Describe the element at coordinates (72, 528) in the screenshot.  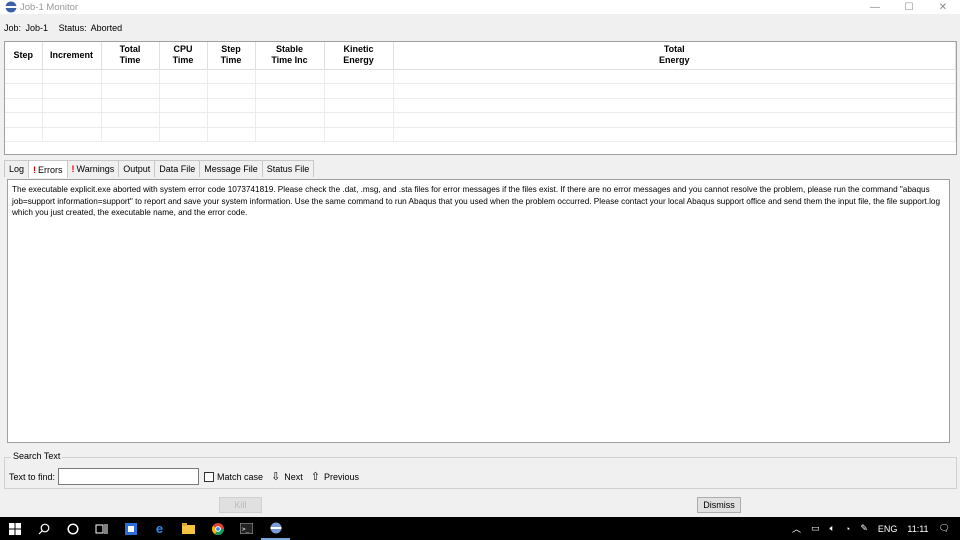
I see `cortana-icon` at that location.